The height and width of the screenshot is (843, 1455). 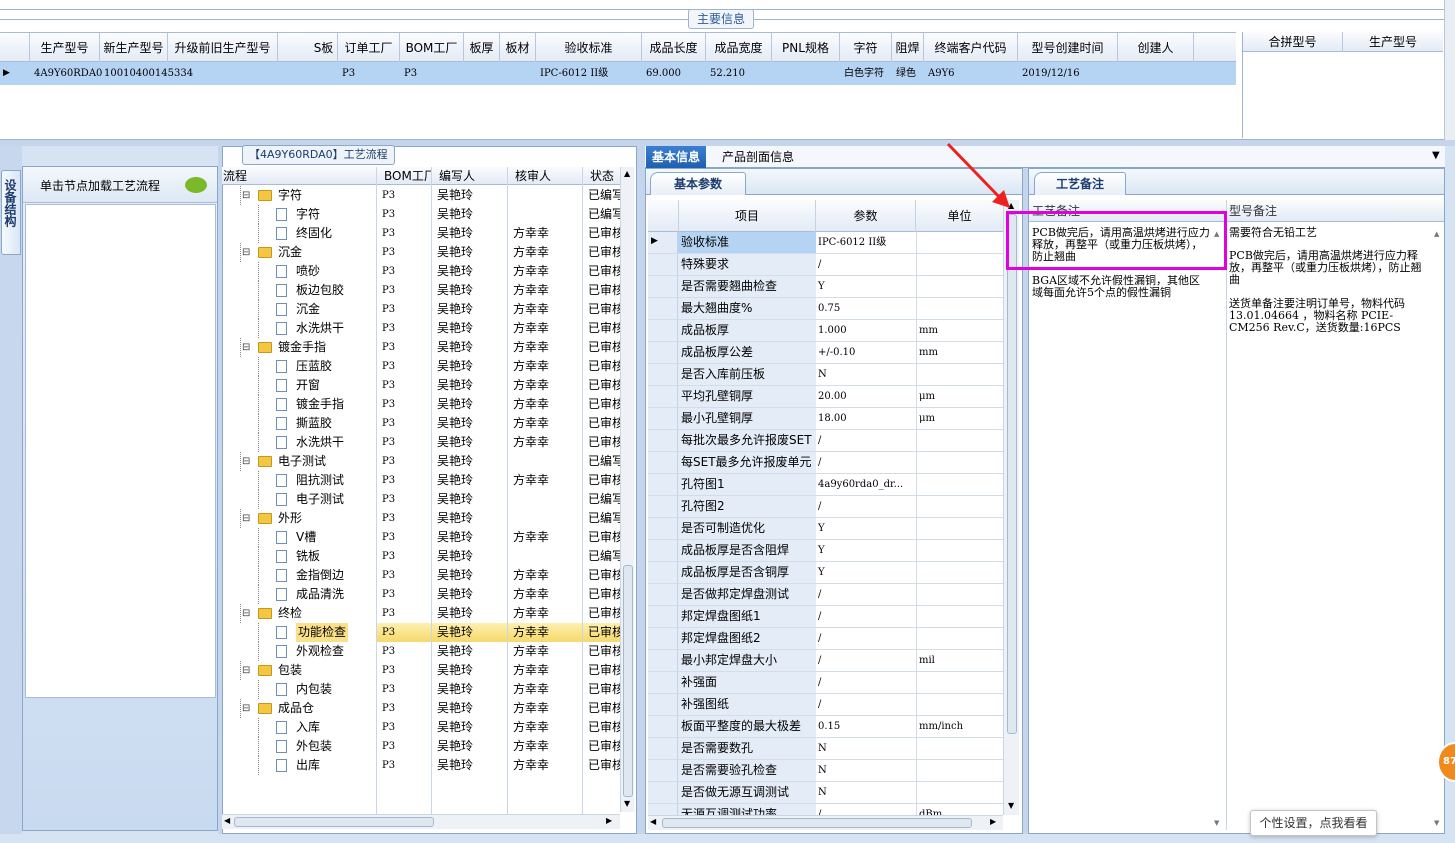 I want to click on prop-row: 最小邦定焊盘大小 / mil, so click(x=825, y=661).